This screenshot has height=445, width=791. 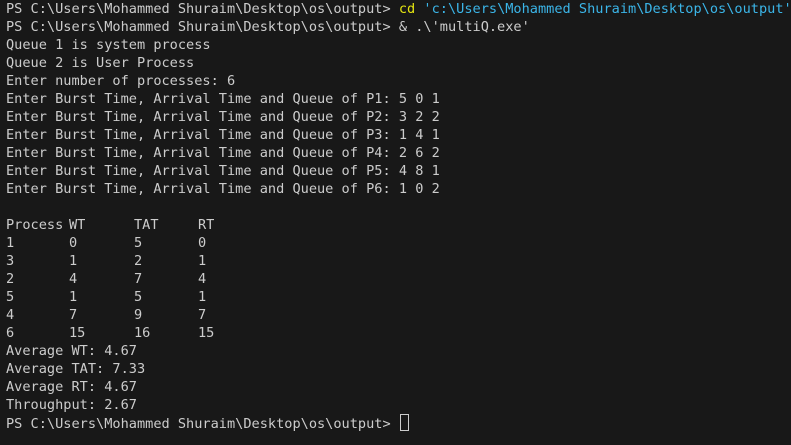 I want to click on command-executable: .\'multiQ.exe', so click(x=472, y=27).